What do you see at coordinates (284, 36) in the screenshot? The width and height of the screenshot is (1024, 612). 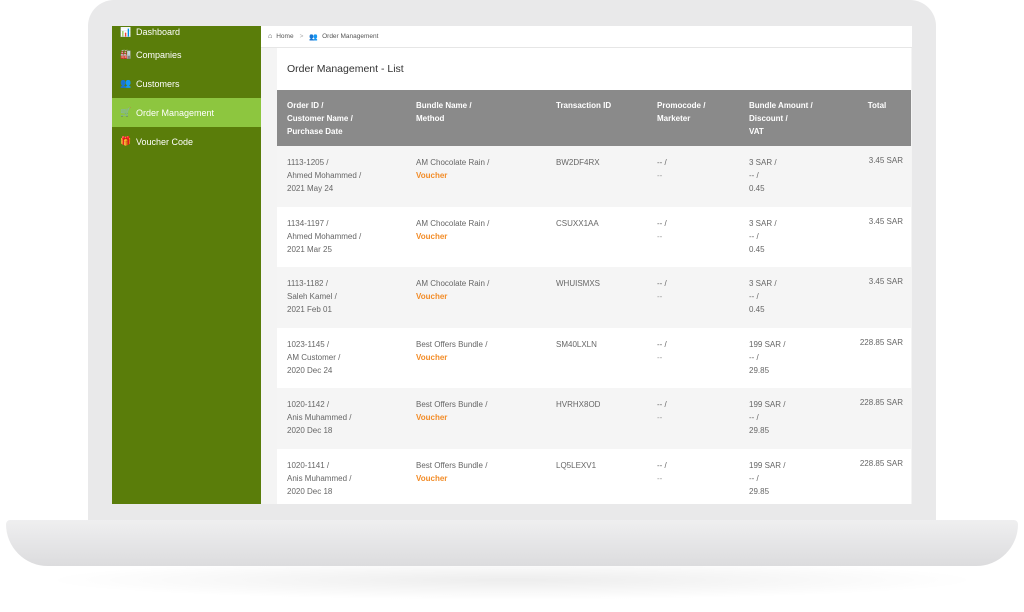 I see `breadcrumb-home: Home` at bounding box center [284, 36].